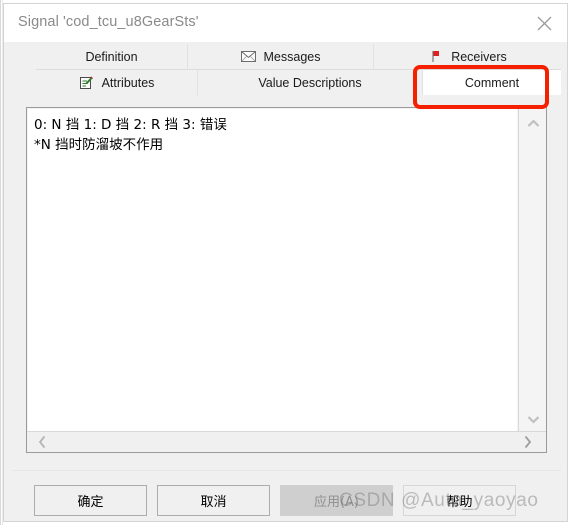  What do you see at coordinates (42, 442) in the screenshot?
I see `chevron-left-icon` at bounding box center [42, 442].